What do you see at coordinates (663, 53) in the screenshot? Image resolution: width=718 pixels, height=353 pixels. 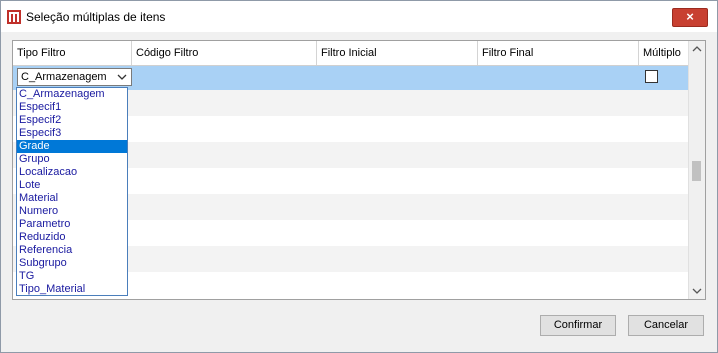 I see `header-multiplo: Múltiplo` at bounding box center [663, 53].